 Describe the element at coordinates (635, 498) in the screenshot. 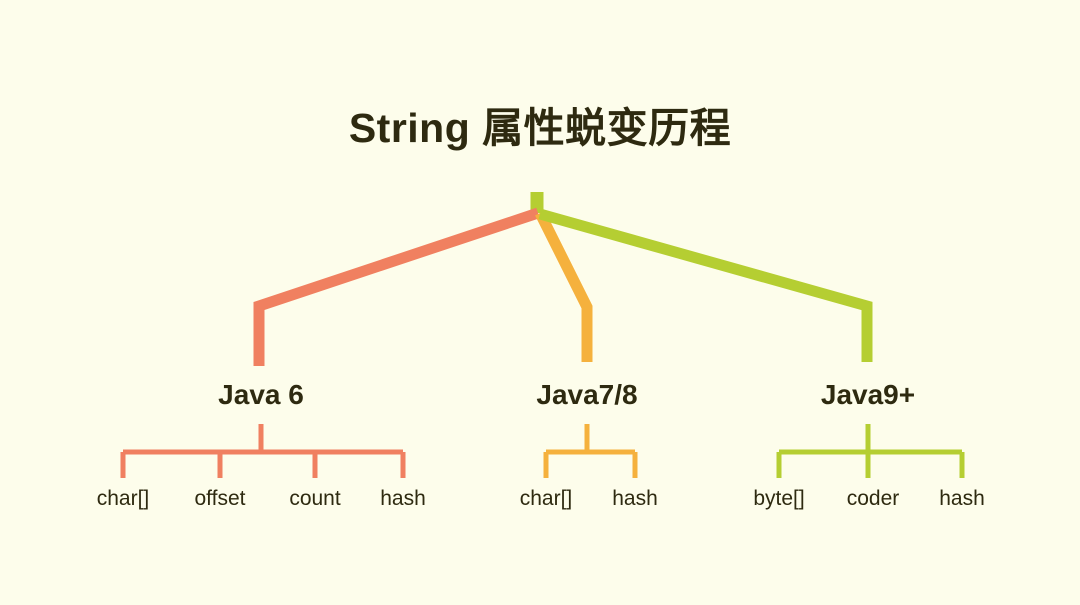

I see `leaf-label-java78-hash: hash` at that location.